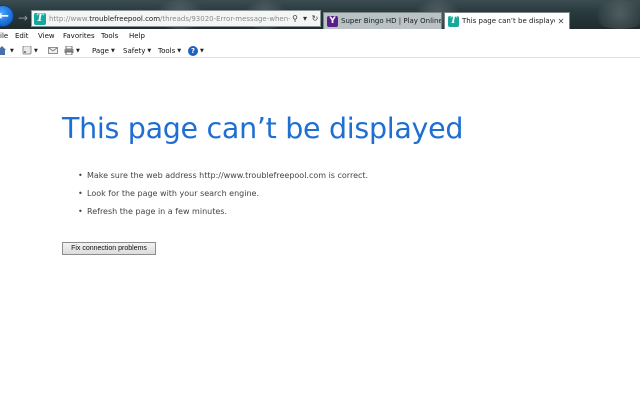  I want to click on menu-bar: ile Edit View Favorites Tools Help, so click(320, 36).